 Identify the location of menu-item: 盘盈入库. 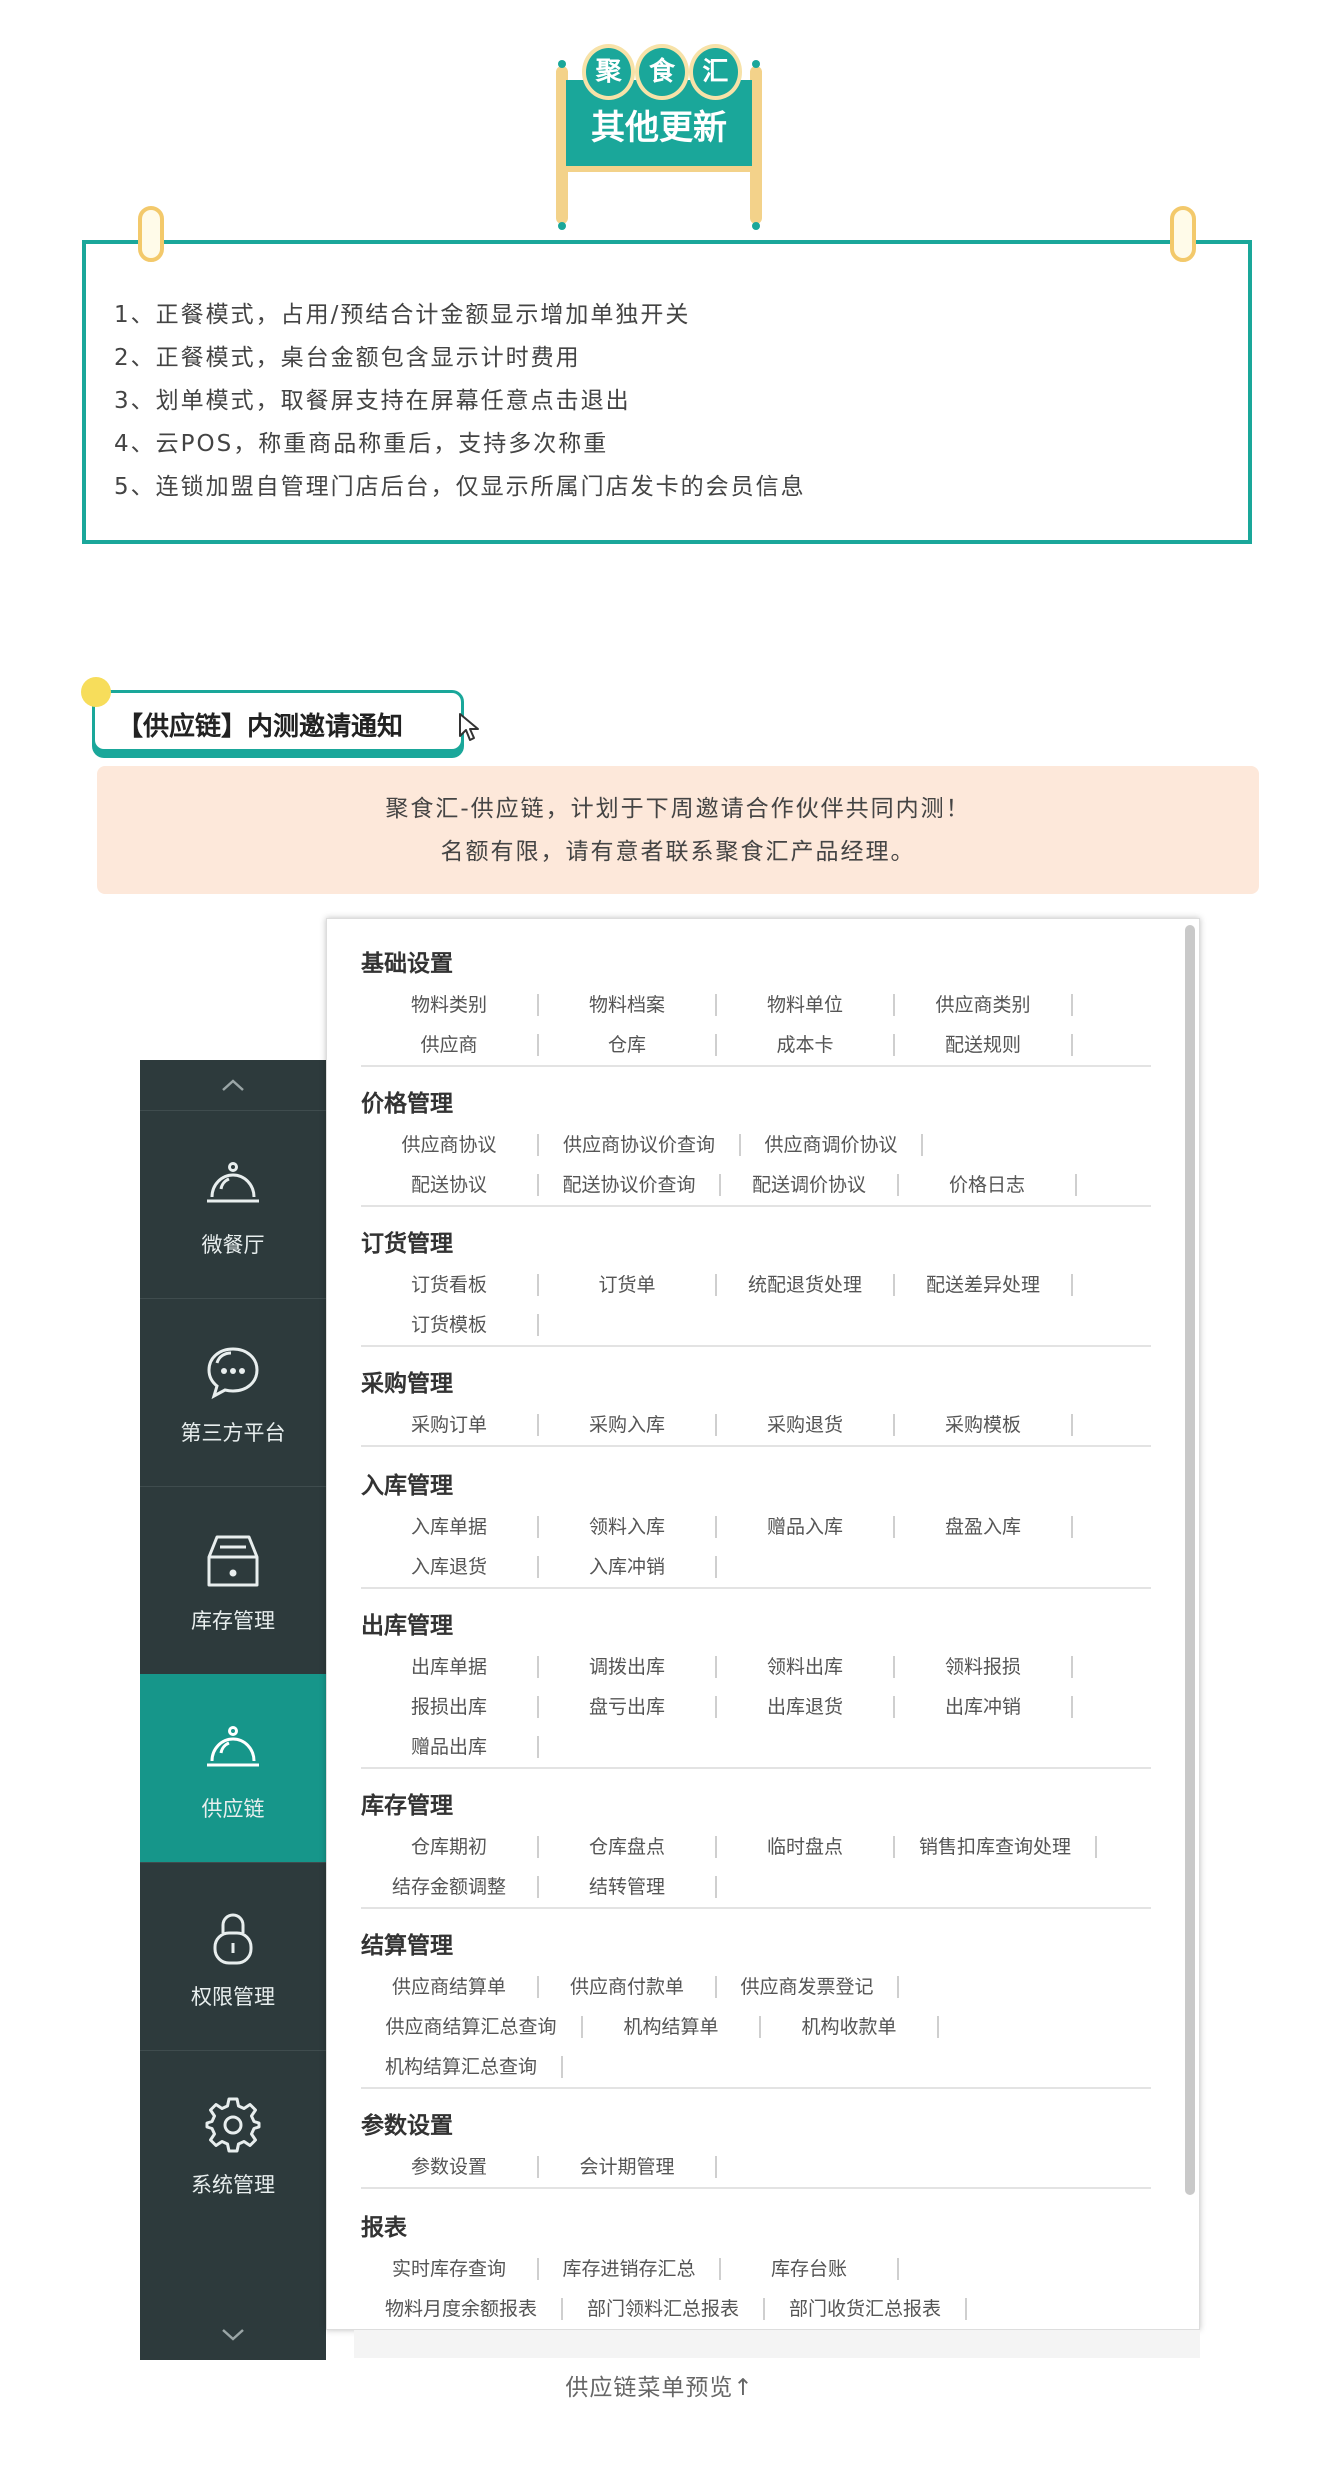
(984, 1527).